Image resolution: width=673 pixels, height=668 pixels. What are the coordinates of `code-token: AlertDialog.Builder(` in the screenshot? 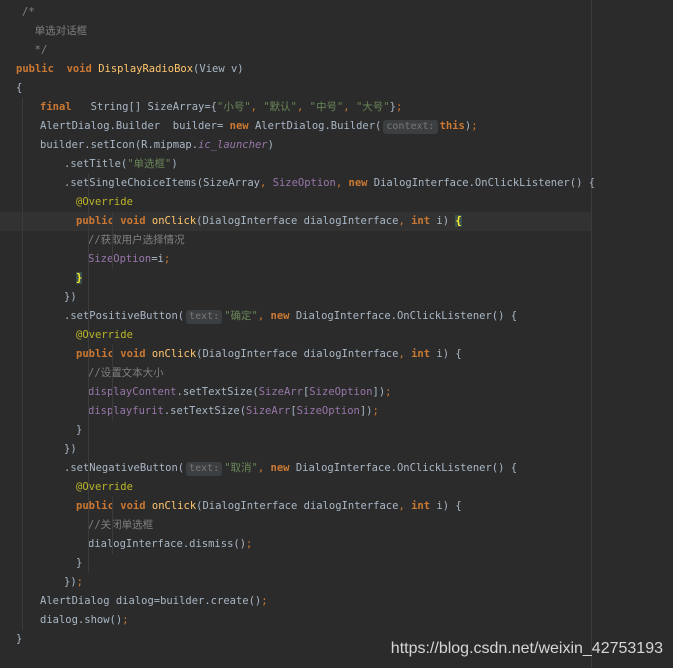 It's located at (315, 126).